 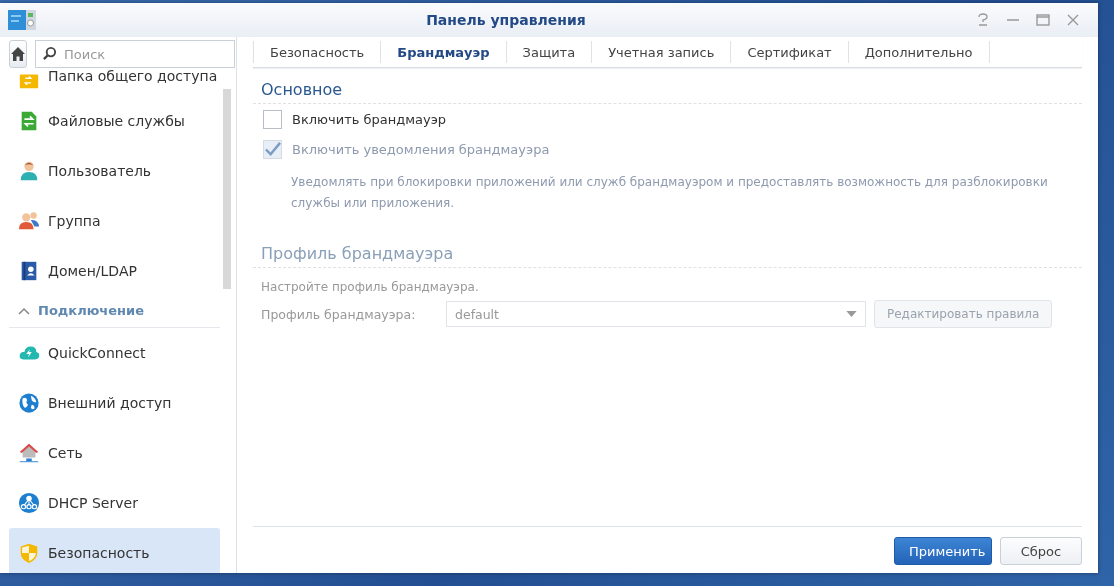 I want to click on search-icon, so click(x=49, y=53).